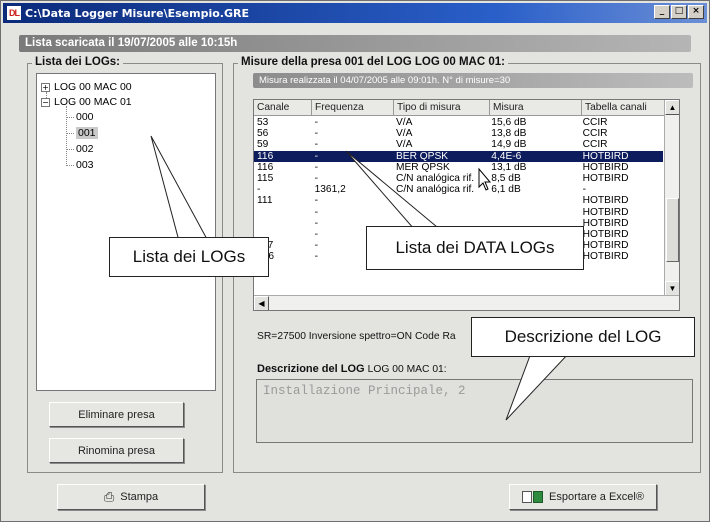 The height and width of the screenshot is (523, 710). What do you see at coordinates (583, 337) in the screenshot?
I see `callout-description: Descrizione del LOG` at bounding box center [583, 337].